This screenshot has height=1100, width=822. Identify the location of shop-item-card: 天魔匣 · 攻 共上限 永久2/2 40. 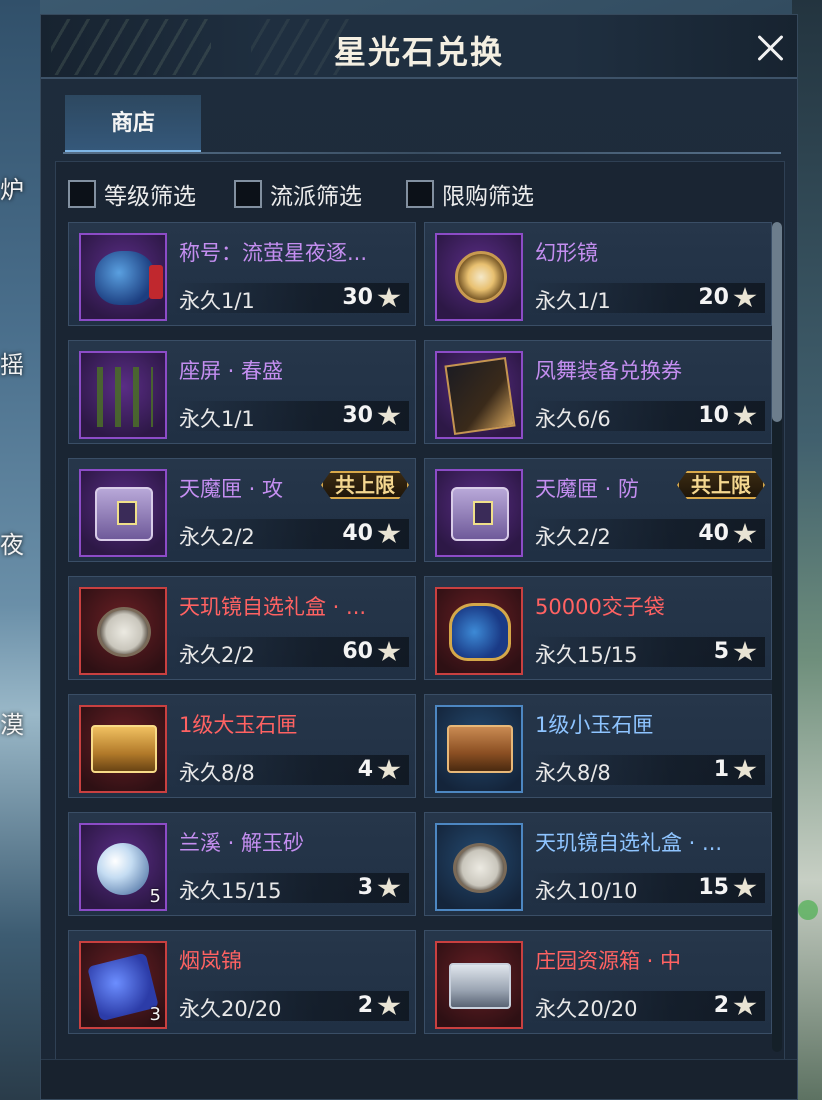
(242, 510).